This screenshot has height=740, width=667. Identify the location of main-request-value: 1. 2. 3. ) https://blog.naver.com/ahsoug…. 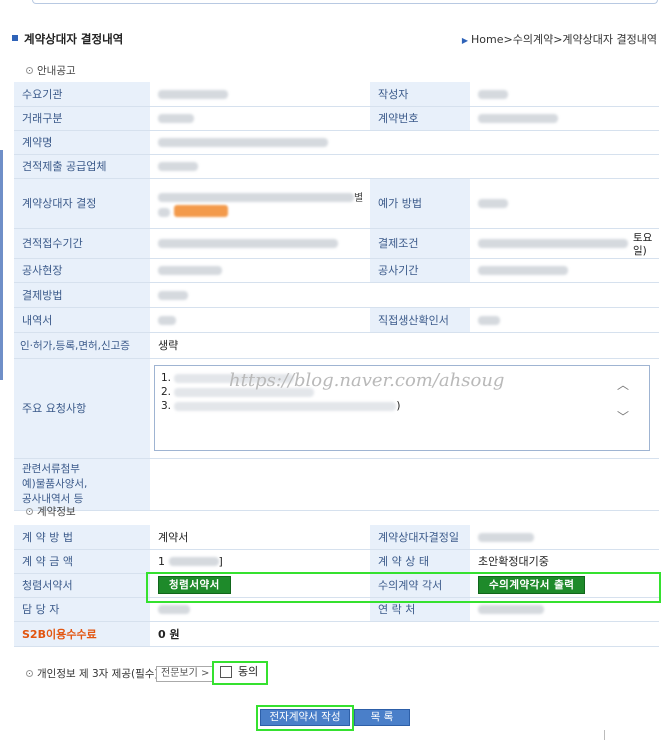
(404, 408).